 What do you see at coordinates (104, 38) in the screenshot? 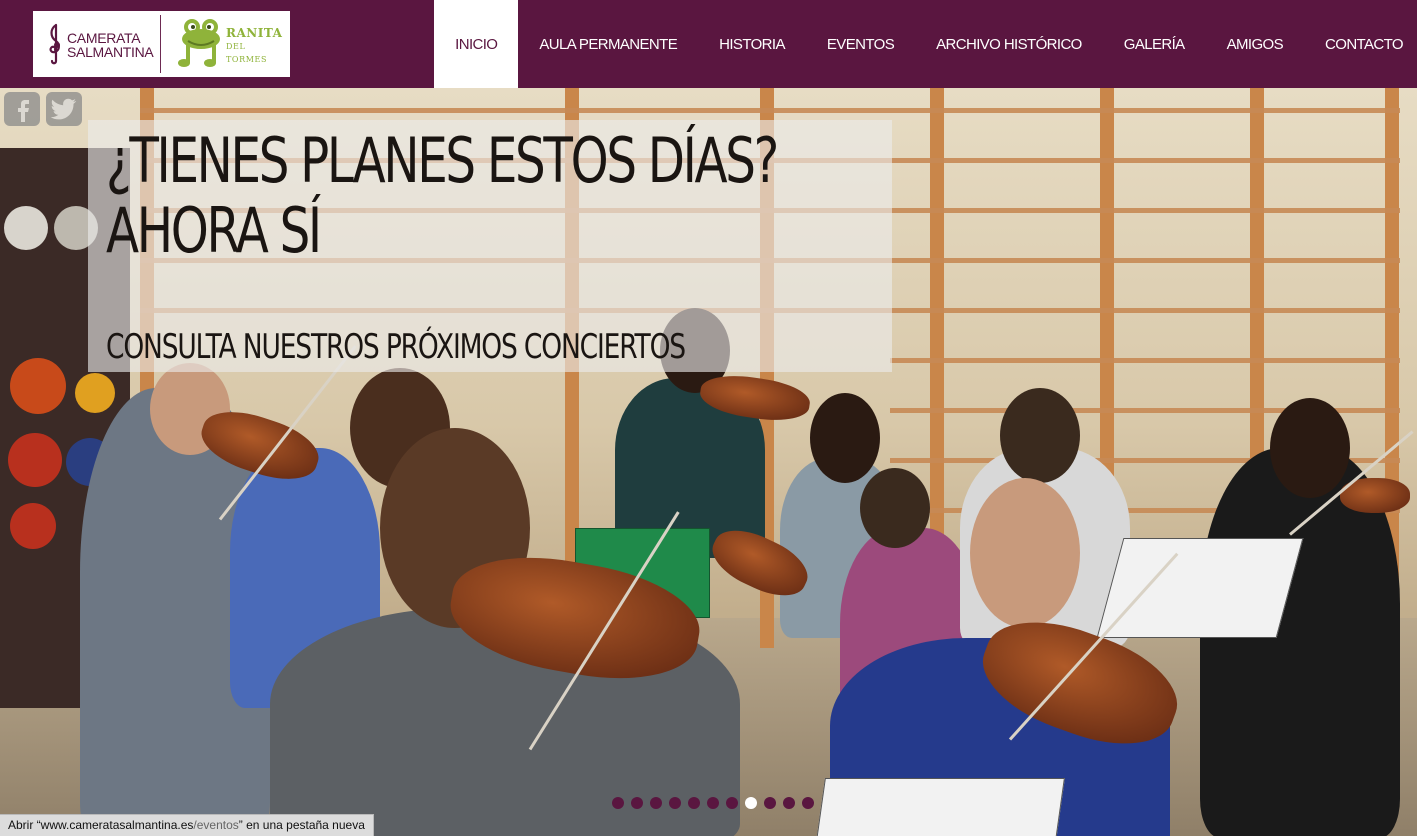
I see `logo-line-1: CAMERATA` at bounding box center [104, 38].